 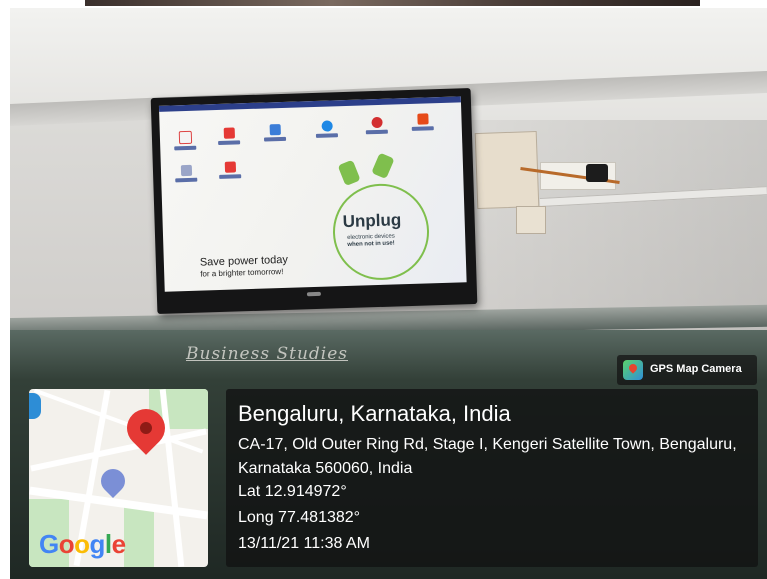 I want to click on save-power-line-2: for a brighter tomorrow!, so click(x=242, y=273).